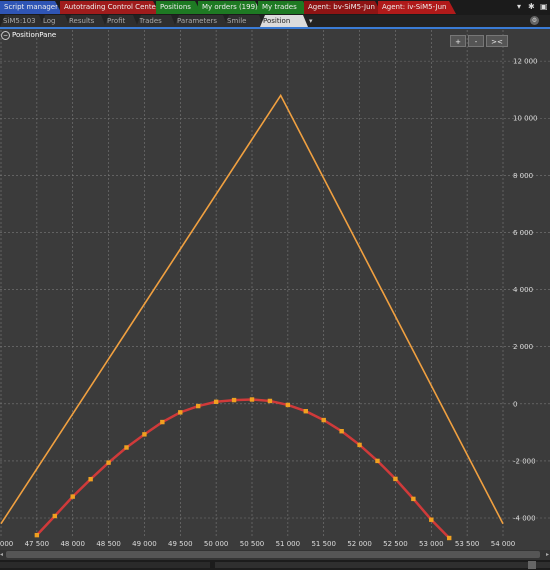  What do you see at coordinates (458, 41) in the screenshot?
I see `zoom-in-button: +` at bounding box center [458, 41].